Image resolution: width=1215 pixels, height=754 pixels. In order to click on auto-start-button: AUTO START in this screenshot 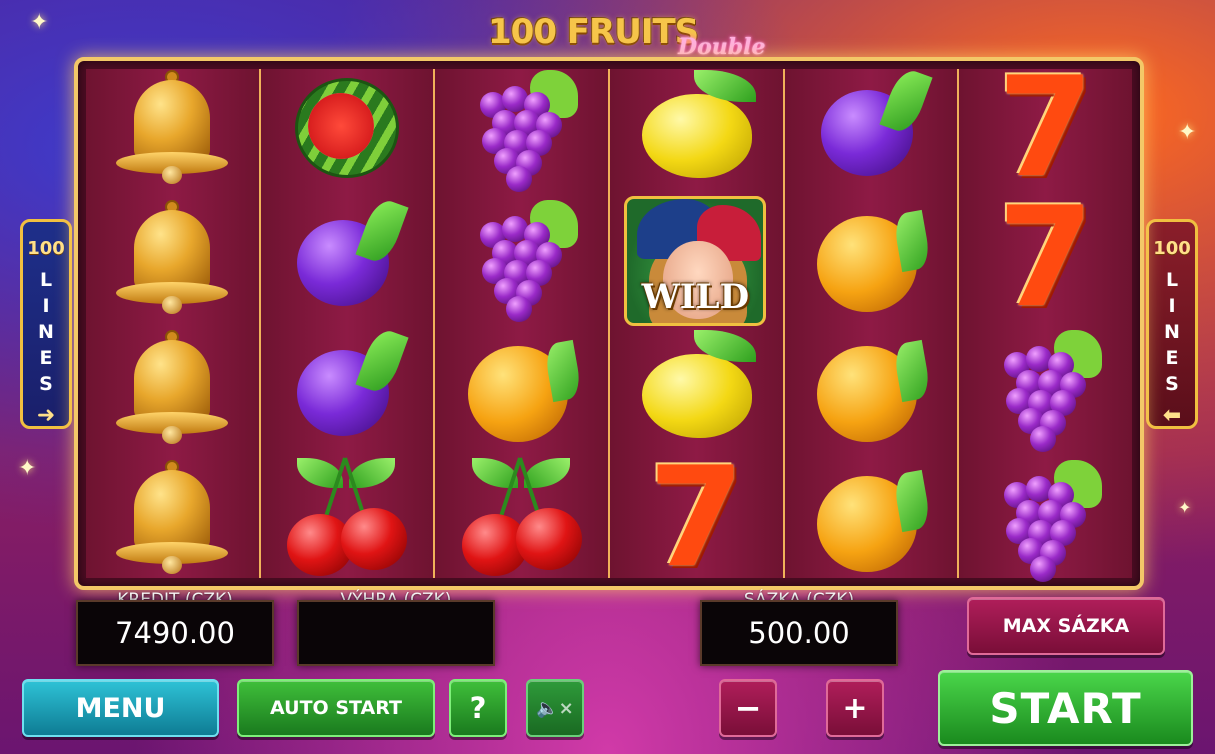, I will do `click(336, 708)`.